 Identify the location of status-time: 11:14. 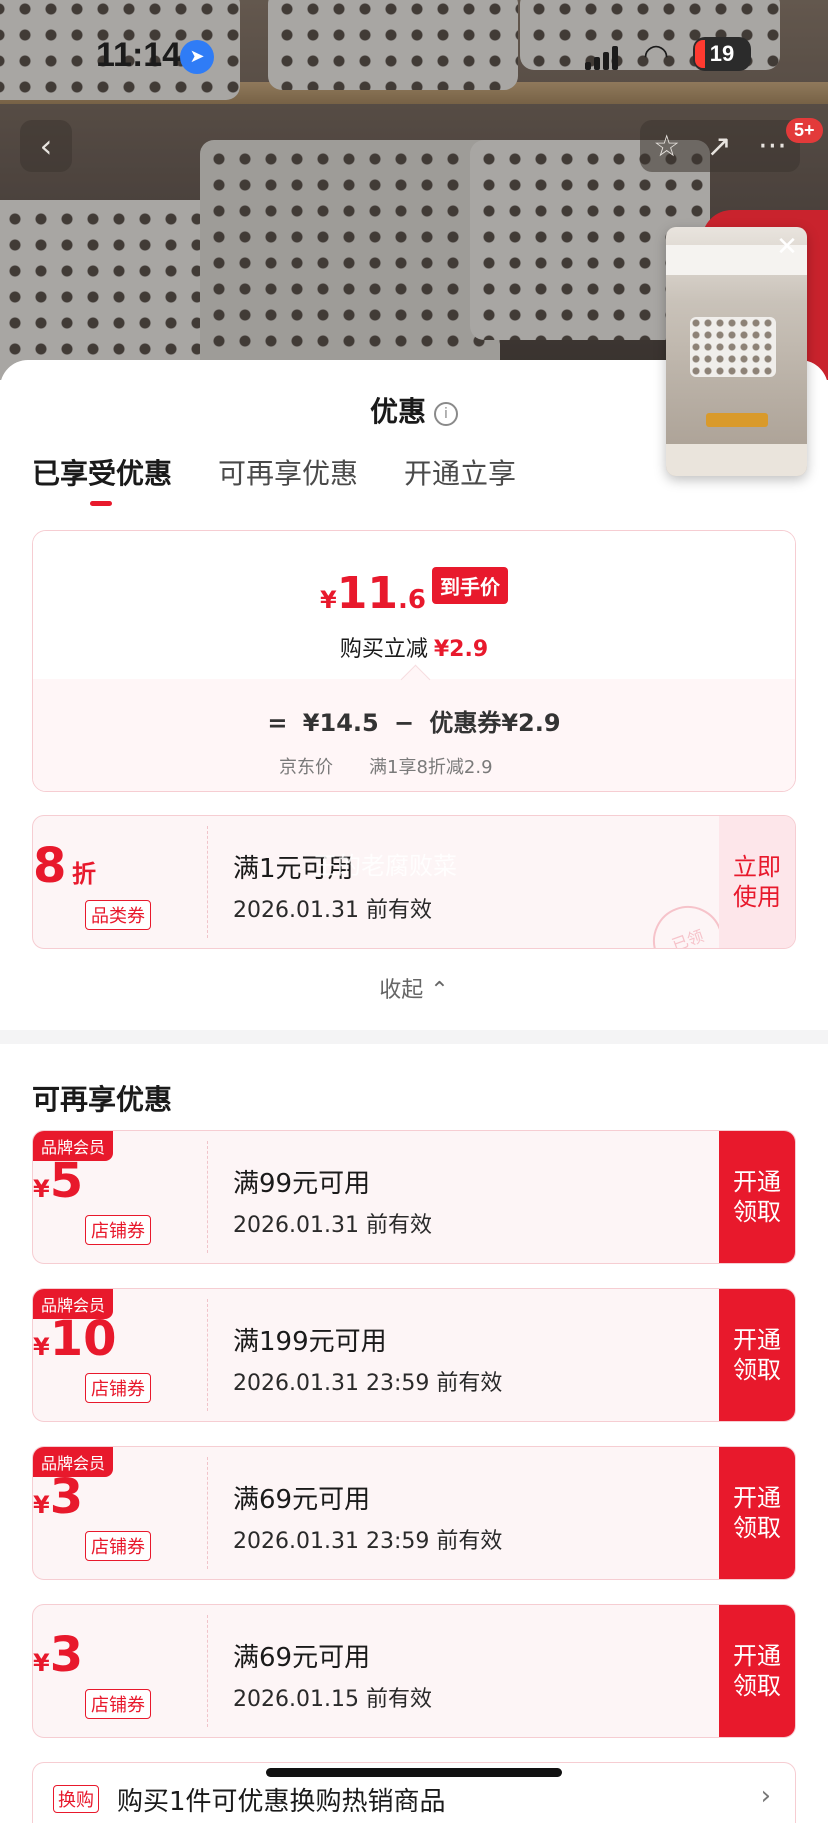
(139, 55).